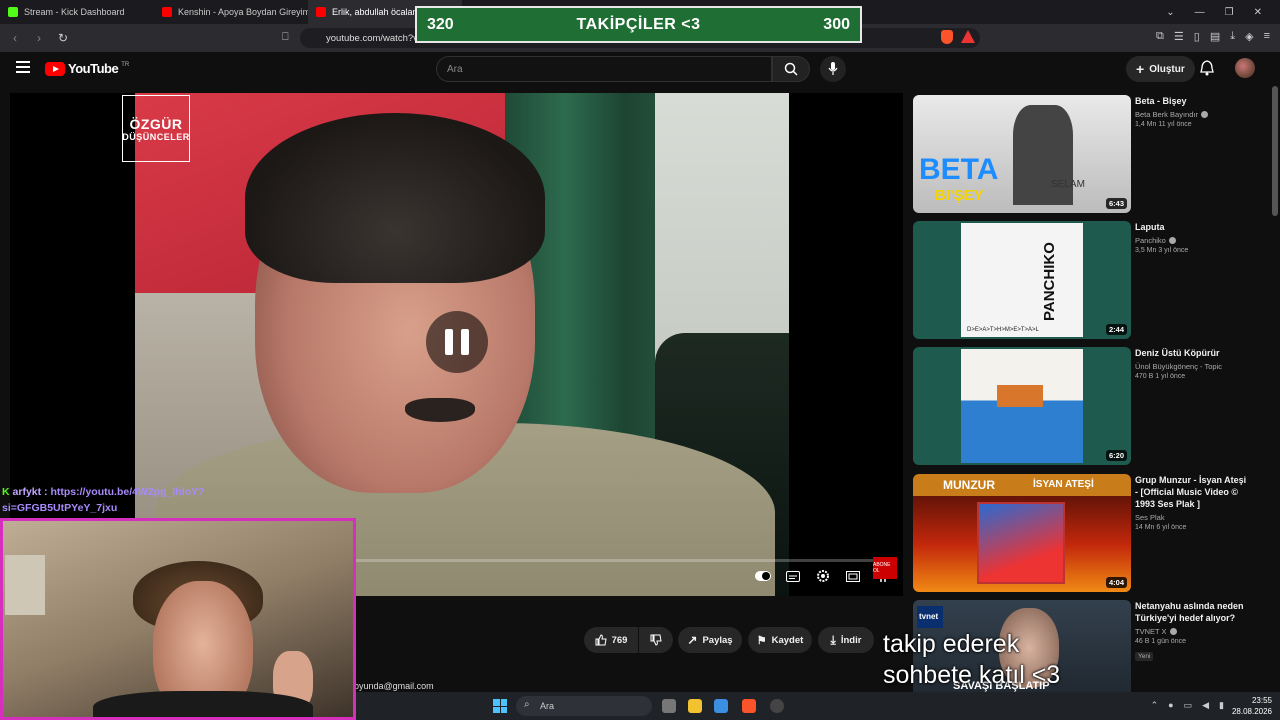  Describe the element at coordinates (1188, 705) in the screenshot. I see `network-icon: ▭` at that location.